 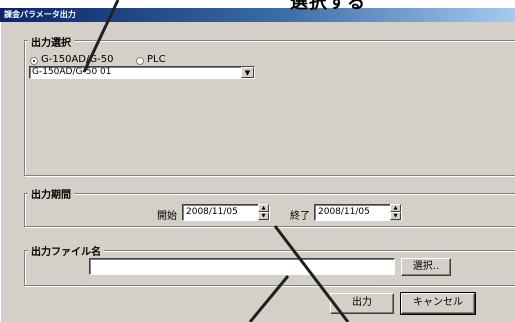 What do you see at coordinates (311, 273) in the screenshot?
I see `pointer-line-date` at bounding box center [311, 273].